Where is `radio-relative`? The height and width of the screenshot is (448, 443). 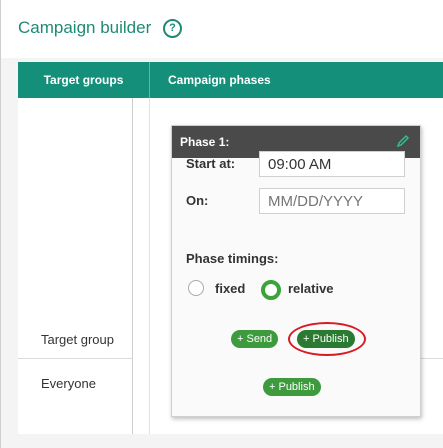
radio-relative is located at coordinates (271, 290).